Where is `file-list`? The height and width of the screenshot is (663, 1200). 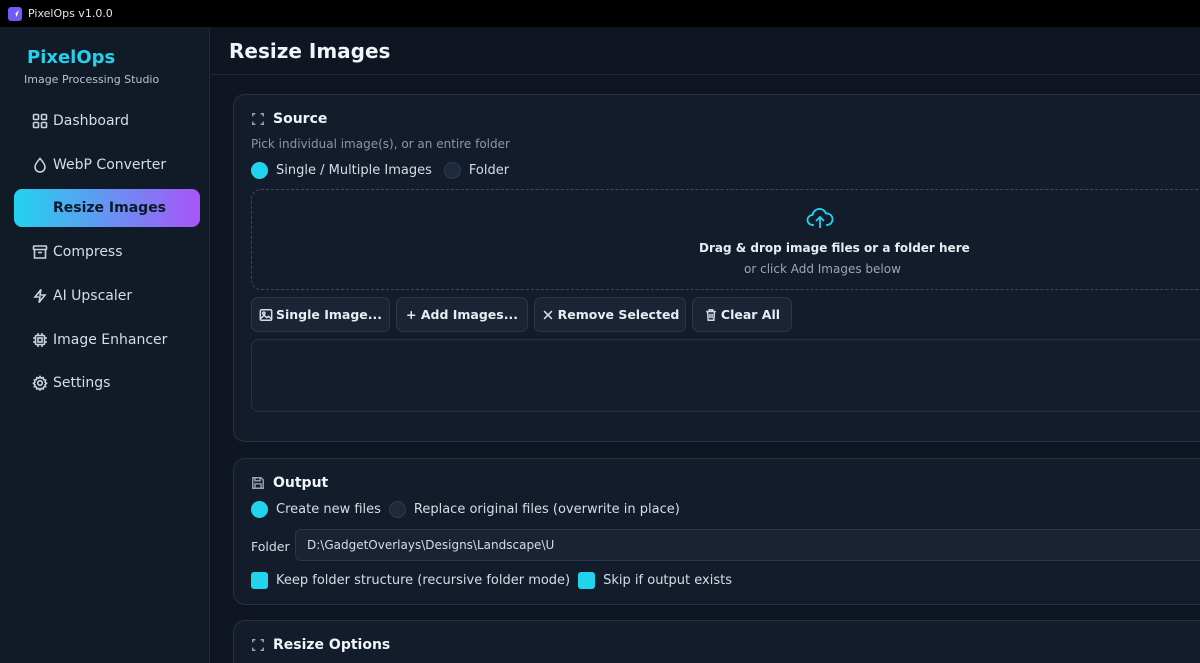
file-list is located at coordinates (725, 375).